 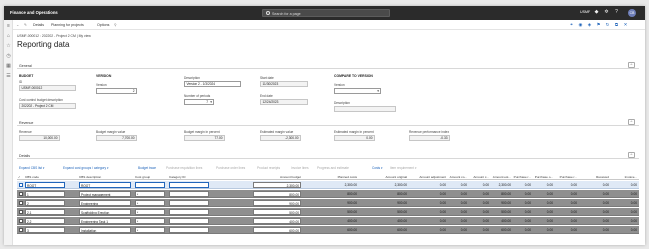 What do you see at coordinates (19, 177) in the screenshot?
I see `select-all-checkbox: ✓` at bounding box center [19, 177].